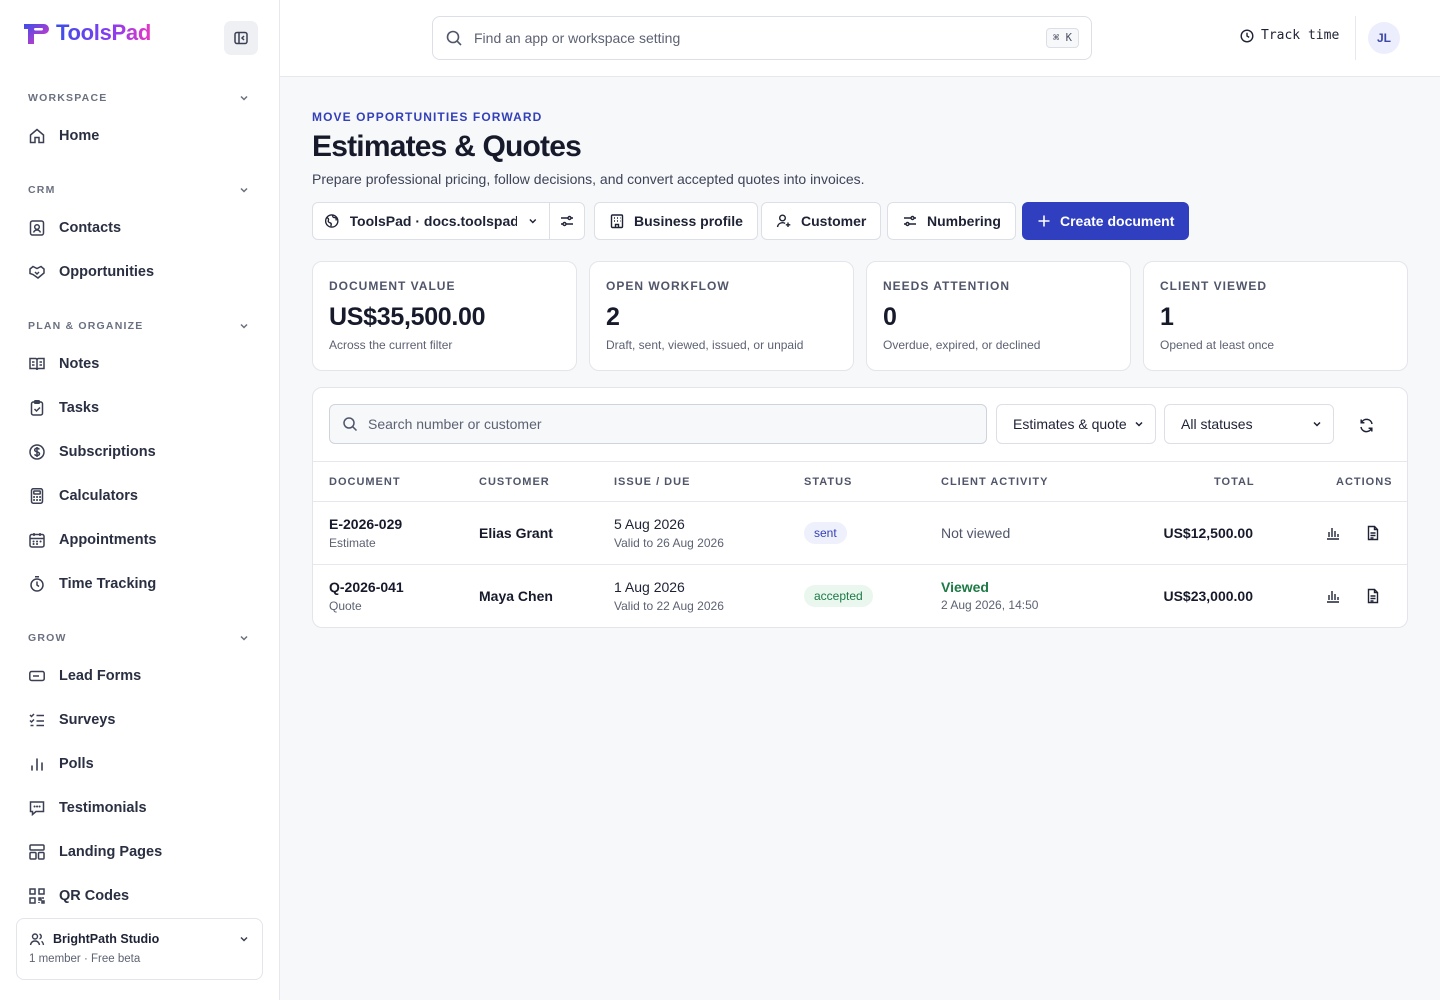  I want to click on activity-time: 2 Aug 2026, 14:50, so click(990, 605).